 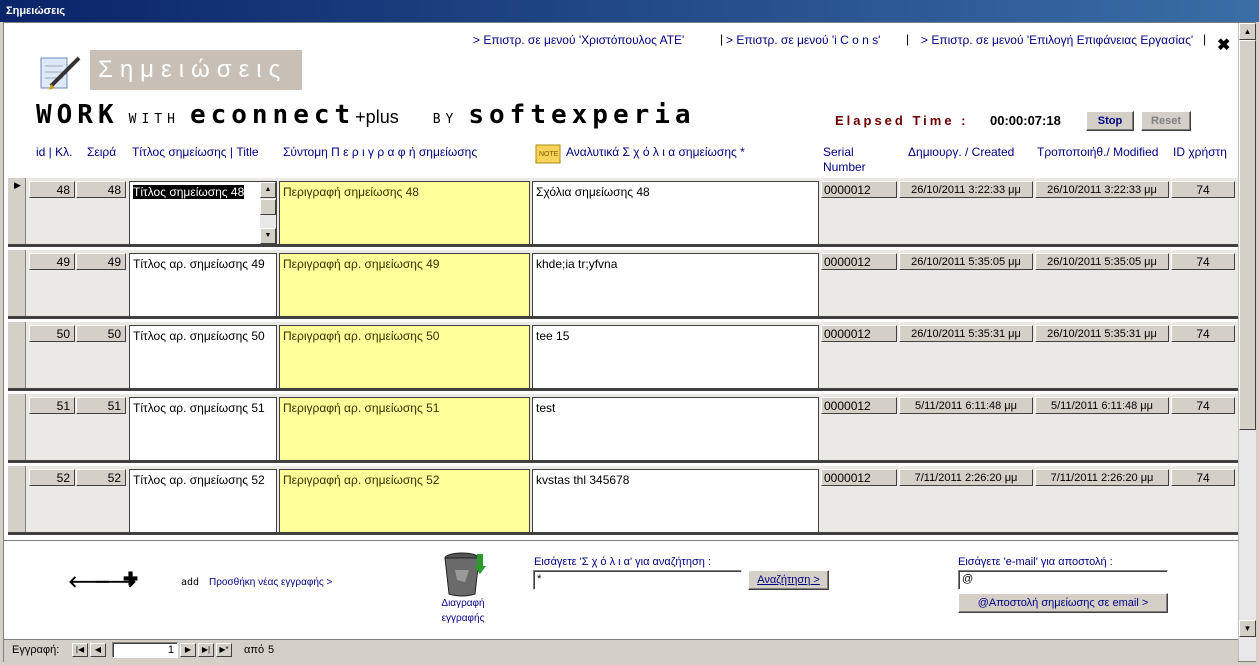 I want to click on comments-field: tee 15, so click(x=675, y=357).